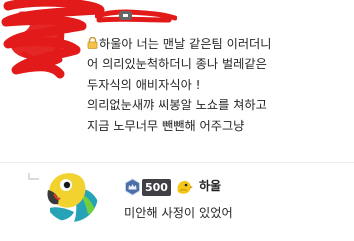 This screenshot has width=354, height=241. Describe the element at coordinates (177, 64) in the screenshot. I see `comment-line: 어 의리있눈척하더니 종나 벌레같은` at that location.